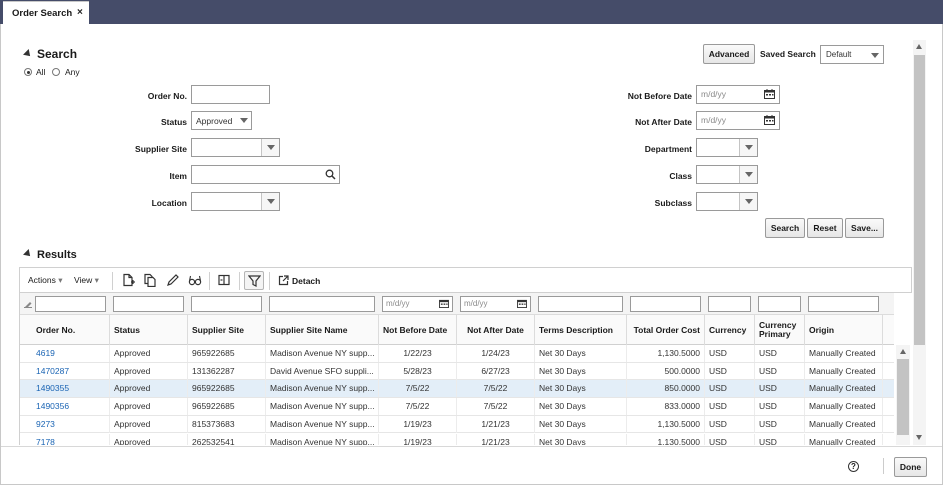  Describe the element at coordinates (71, 389) in the screenshot. I see `cell-order-no: 1490355` at that location.